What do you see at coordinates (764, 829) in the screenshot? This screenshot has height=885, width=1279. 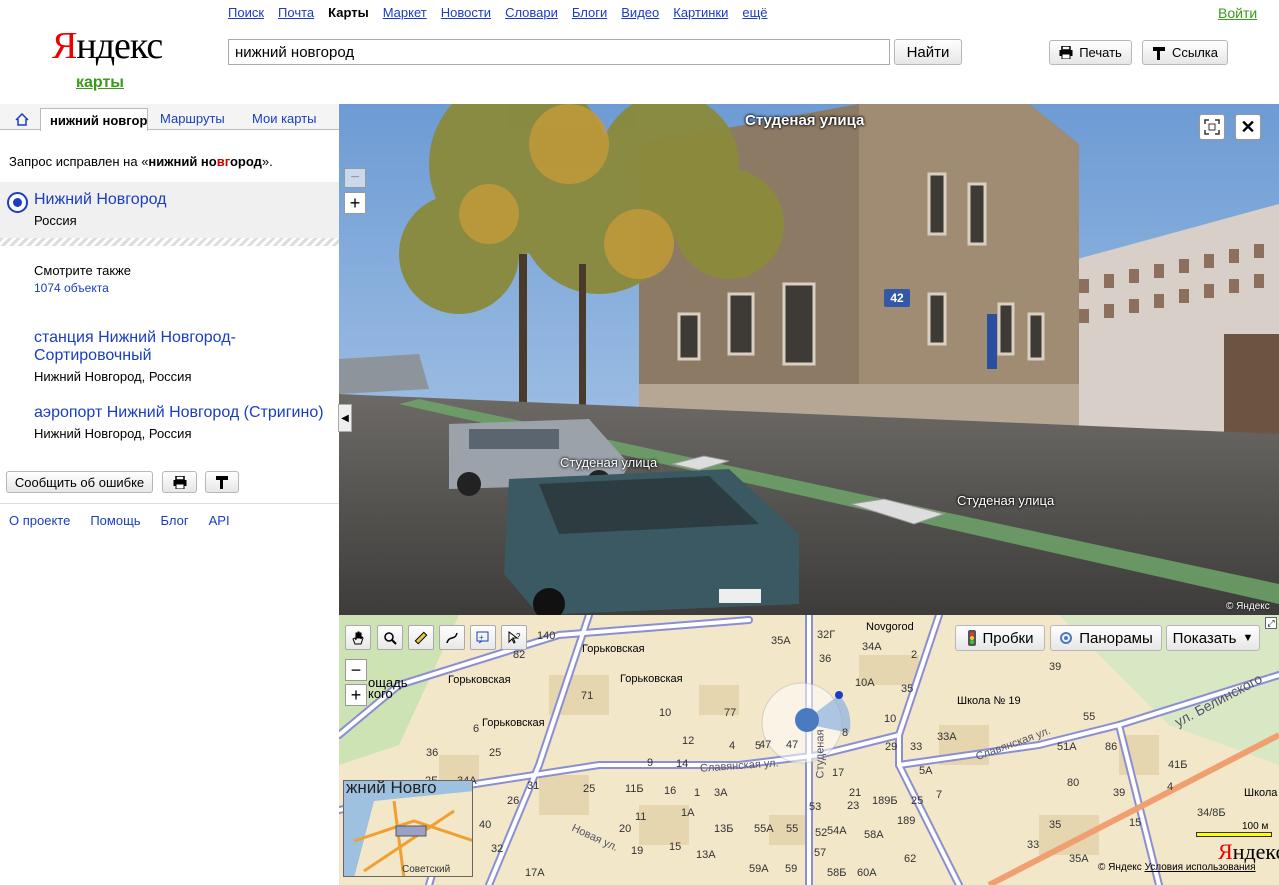 I see `map-label: 55А` at bounding box center [764, 829].